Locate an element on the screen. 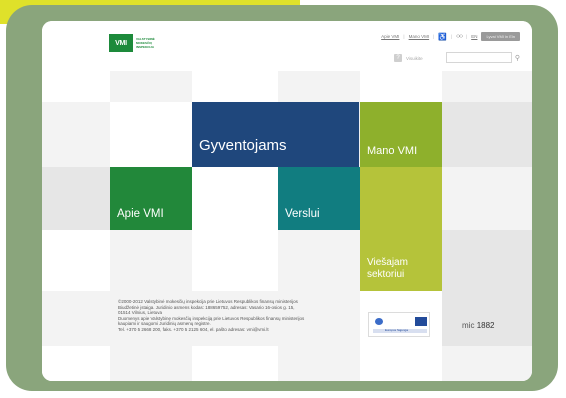 This screenshot has height=398, width=566. nav-link-apie-vmi: Apie VMI is located at coordinates (390, 36).